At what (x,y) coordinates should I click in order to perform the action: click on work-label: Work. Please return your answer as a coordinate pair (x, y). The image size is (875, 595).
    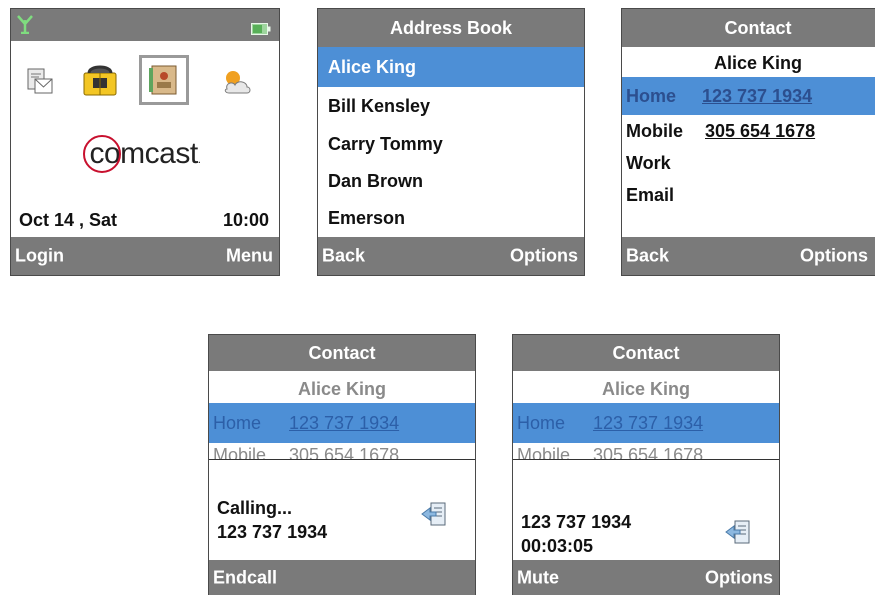
    Looking at the image, I should click on (648, 163).